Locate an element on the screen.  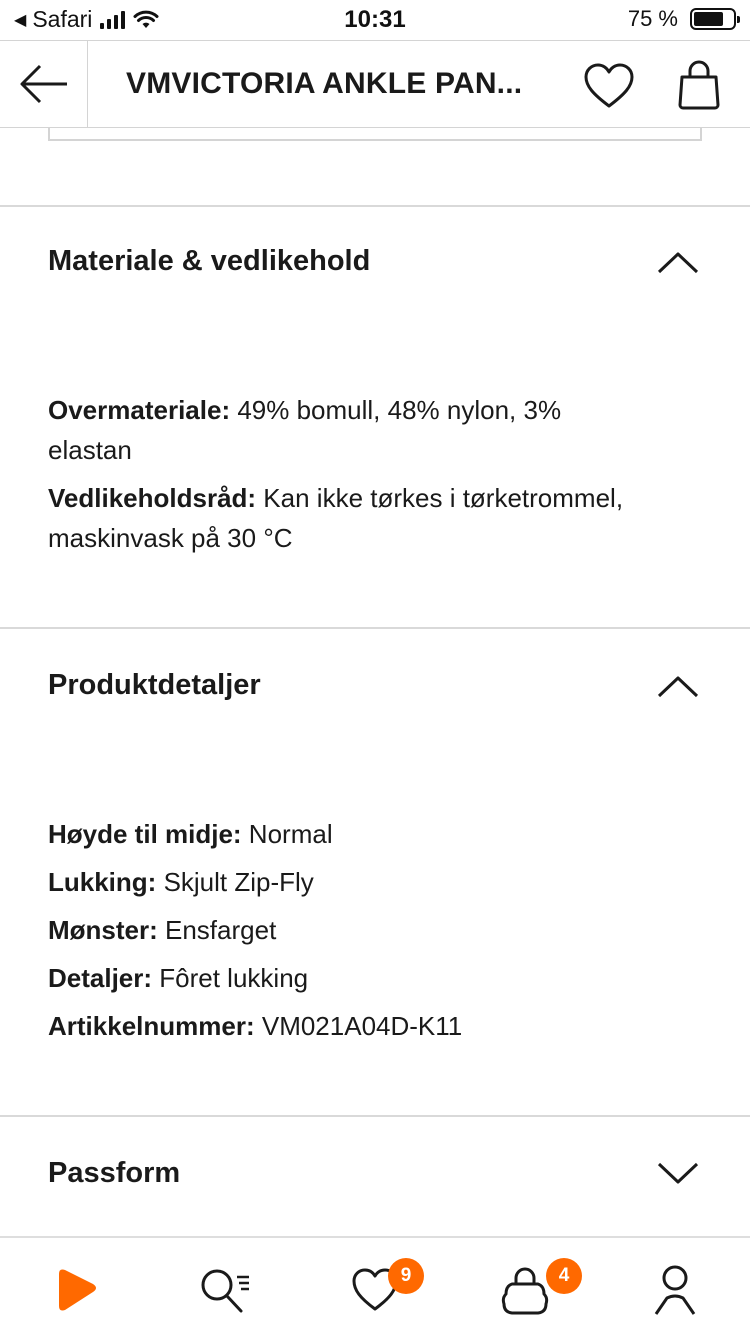
status-bar: ◀ Safari 10:31 75 % is located at coordinates (375, 20).